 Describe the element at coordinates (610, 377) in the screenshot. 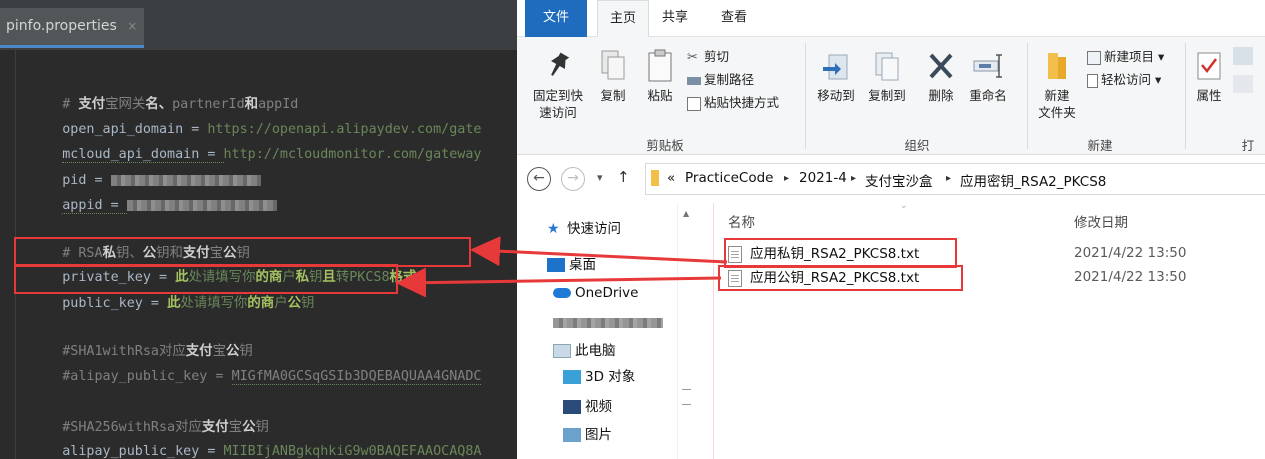

I see `nav-label: 3D 对象` at that location.